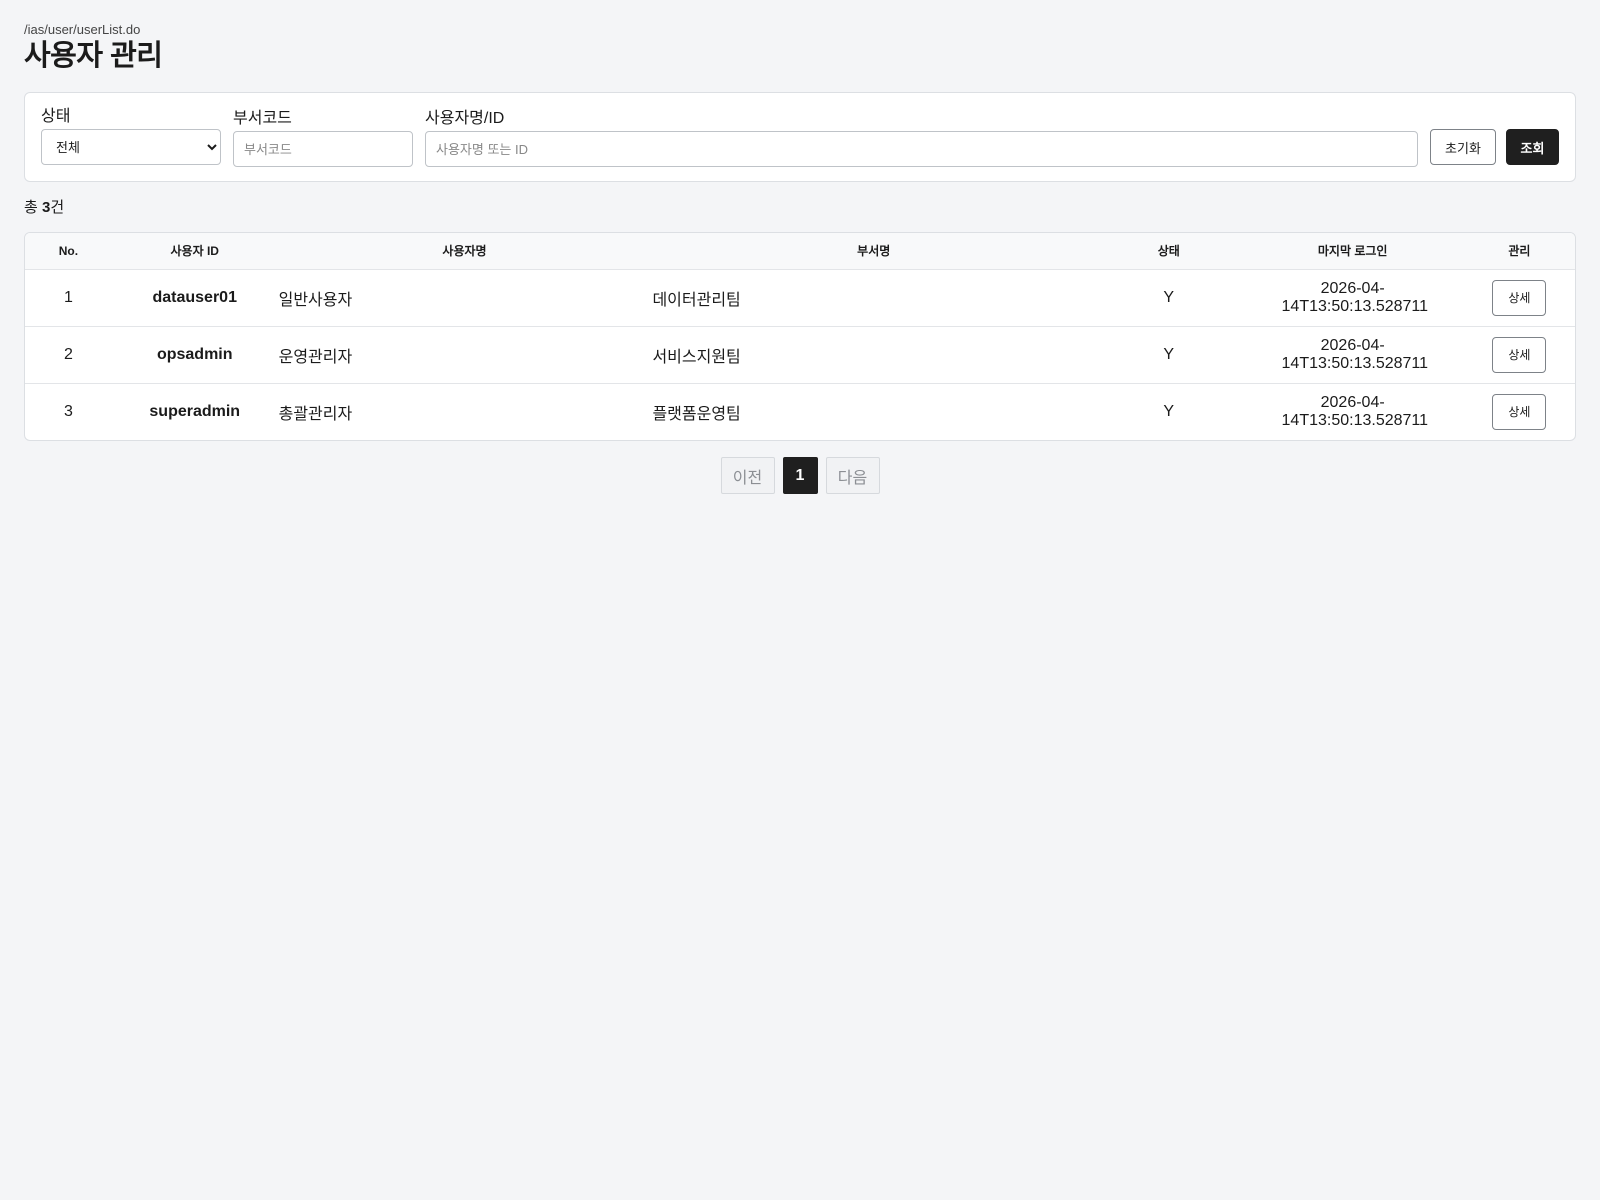 This screenshot has width=1600, height=1200. Describe the element at coordinates (82, 29) in the screenshot. I see `page-path: /ias/user/userList.do` at that location.